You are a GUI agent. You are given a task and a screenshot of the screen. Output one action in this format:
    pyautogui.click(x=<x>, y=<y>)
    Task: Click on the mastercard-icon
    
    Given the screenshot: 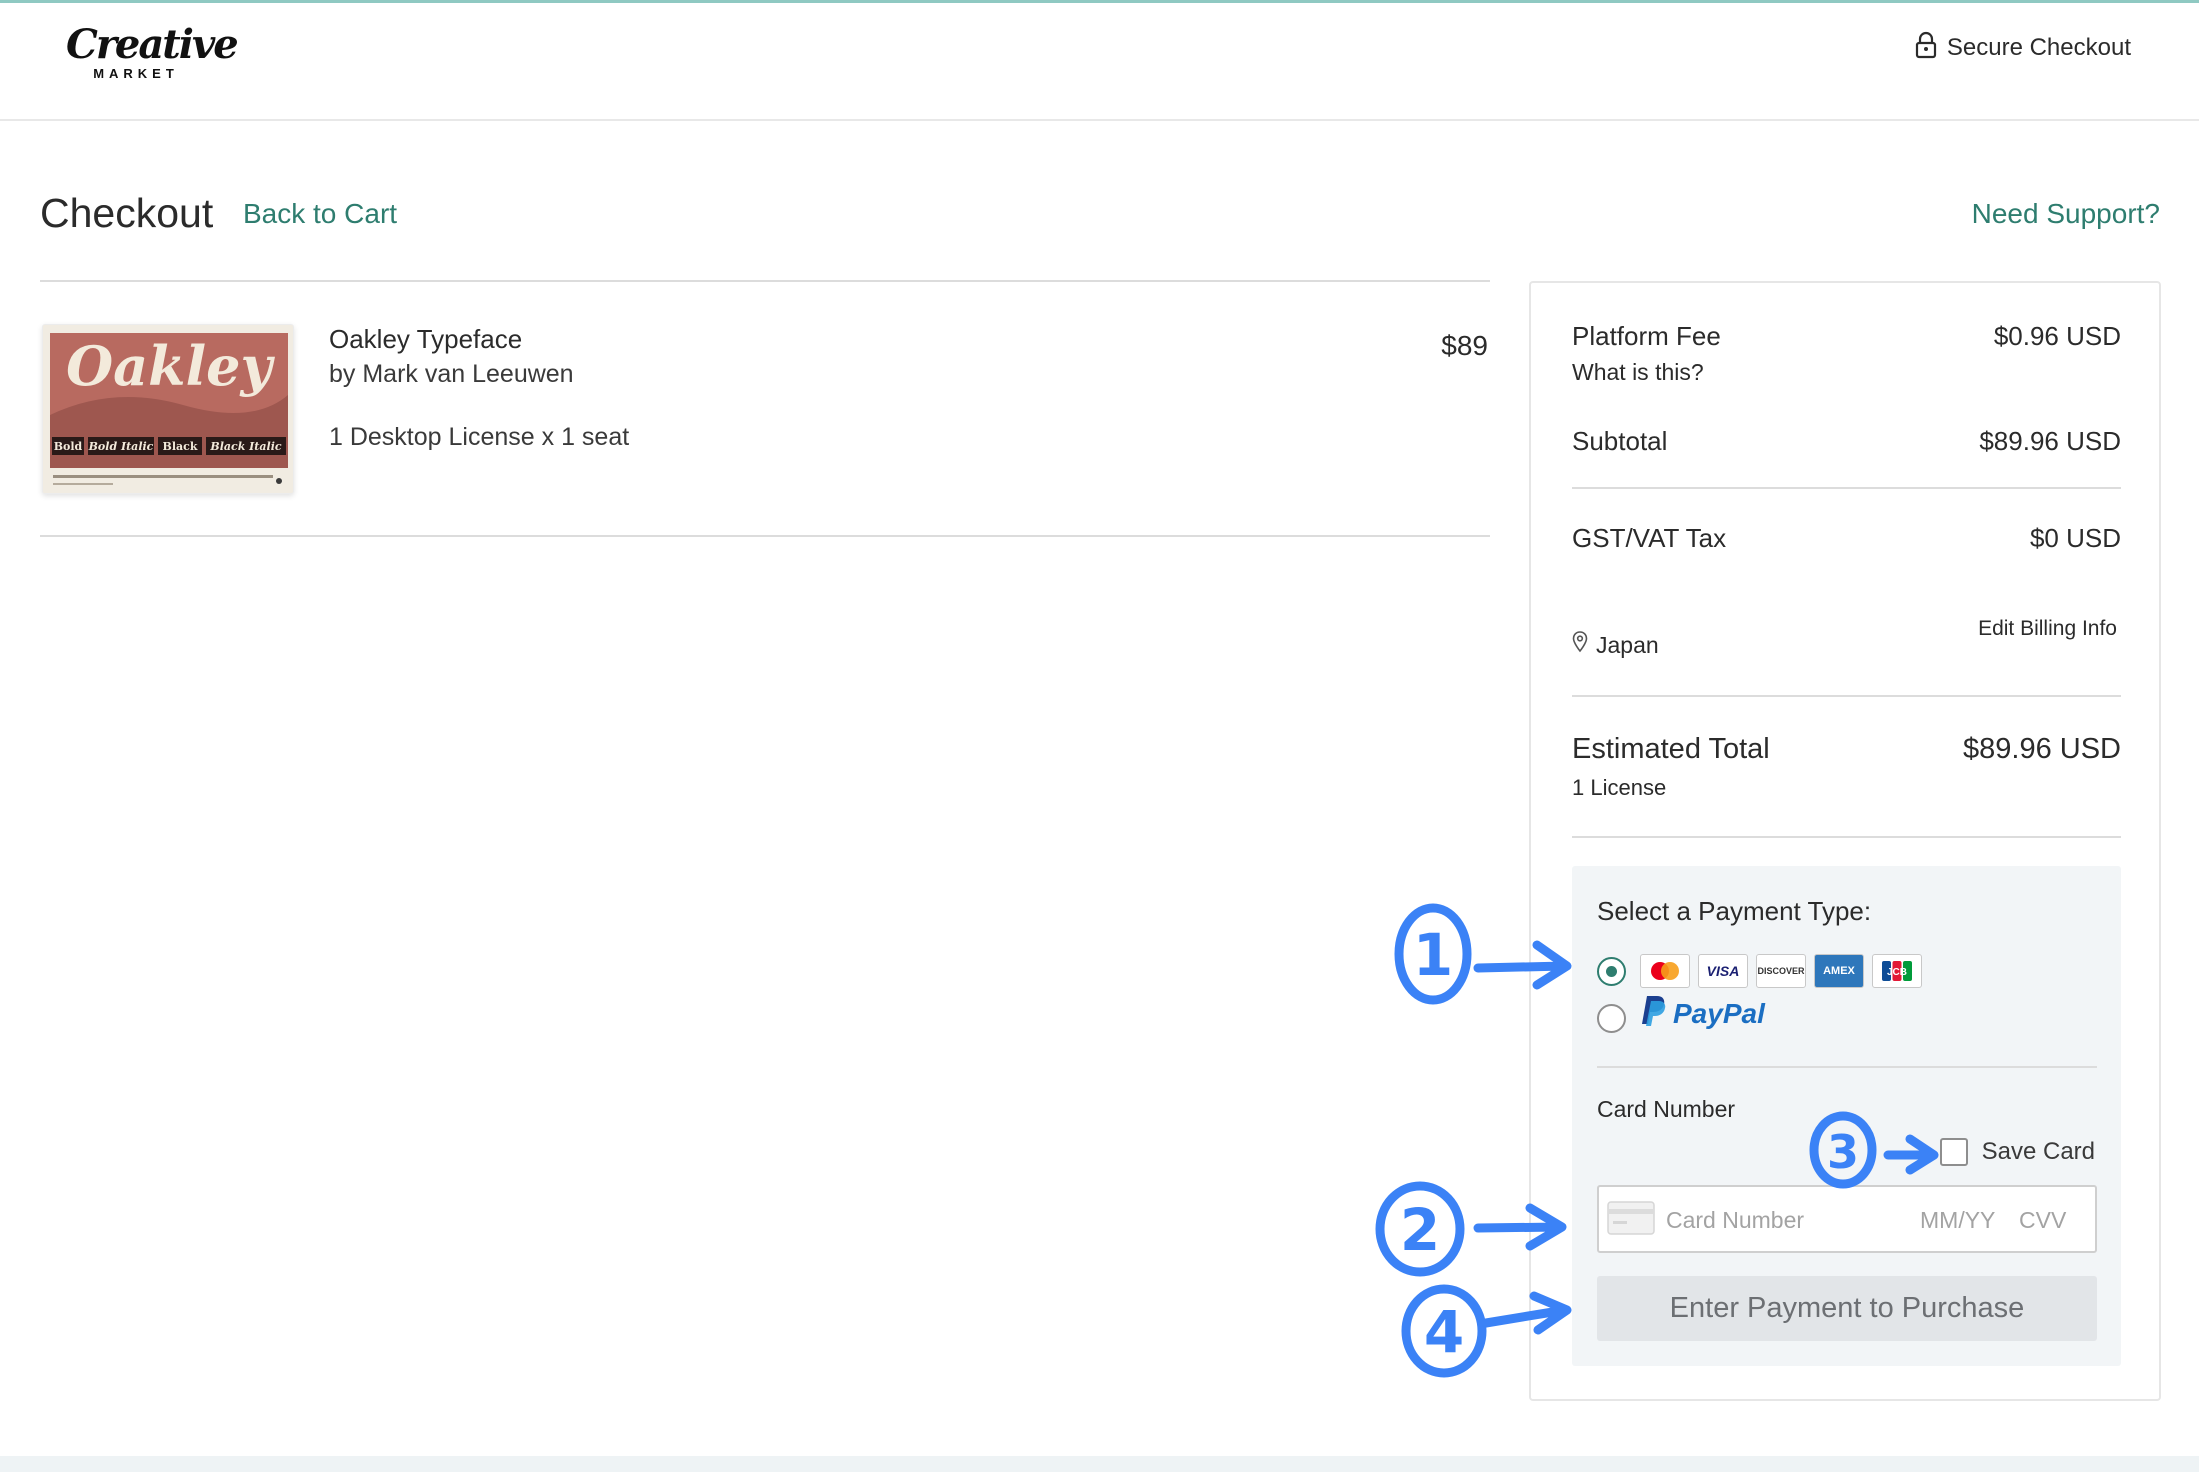 What is the action you would take?
    pyautogui.click(x=1665, y=971)
    